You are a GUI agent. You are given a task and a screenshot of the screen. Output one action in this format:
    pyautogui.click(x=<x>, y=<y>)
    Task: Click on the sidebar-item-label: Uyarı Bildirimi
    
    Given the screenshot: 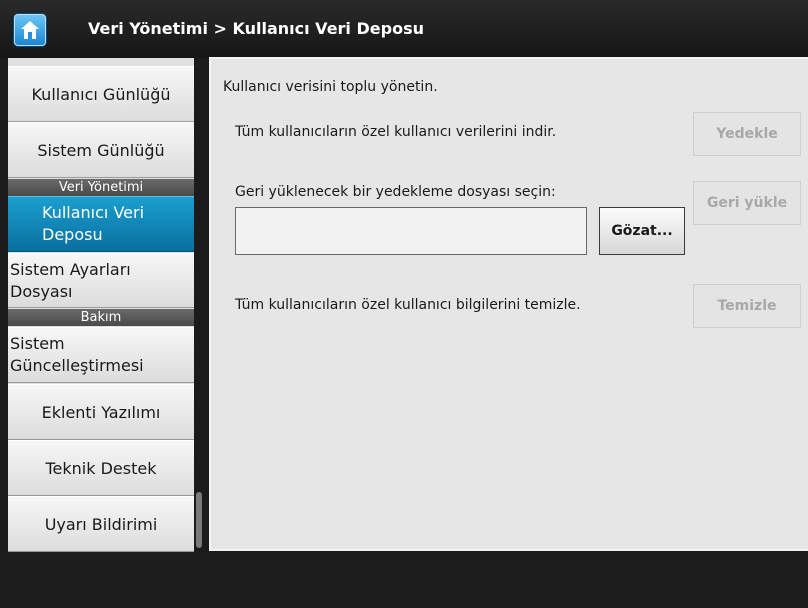 What is the action you would take?
    pyautogui.click(x=101, y=524)
    